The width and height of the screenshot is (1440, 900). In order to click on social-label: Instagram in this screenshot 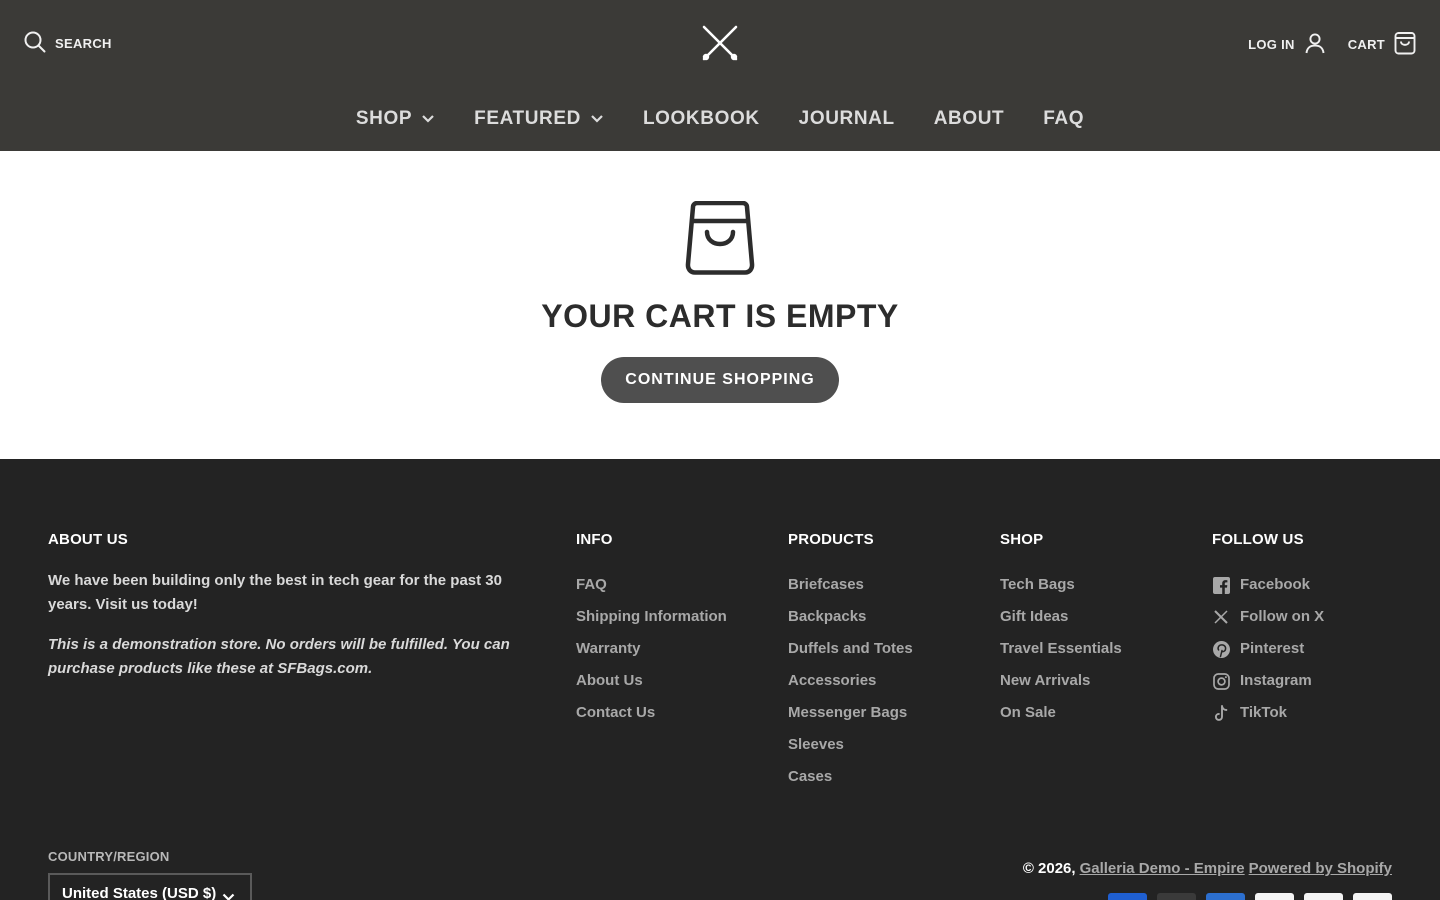, I will do `click(1276, 680)`.